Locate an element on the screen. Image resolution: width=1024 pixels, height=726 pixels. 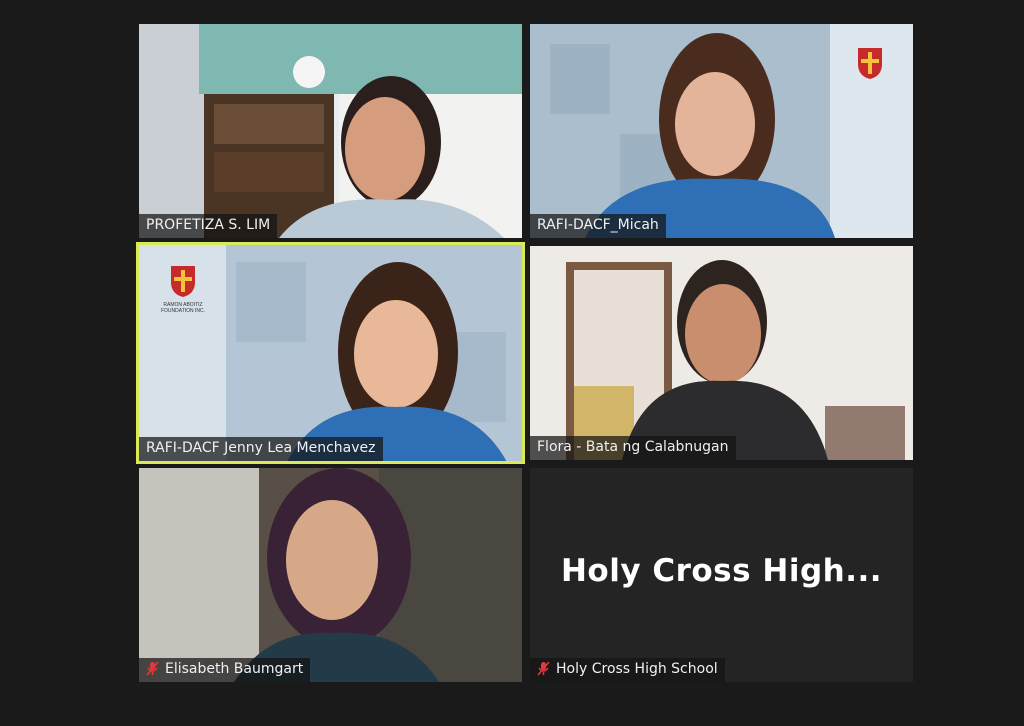
participant-video-profetiza is located at coordinates (330, 131).